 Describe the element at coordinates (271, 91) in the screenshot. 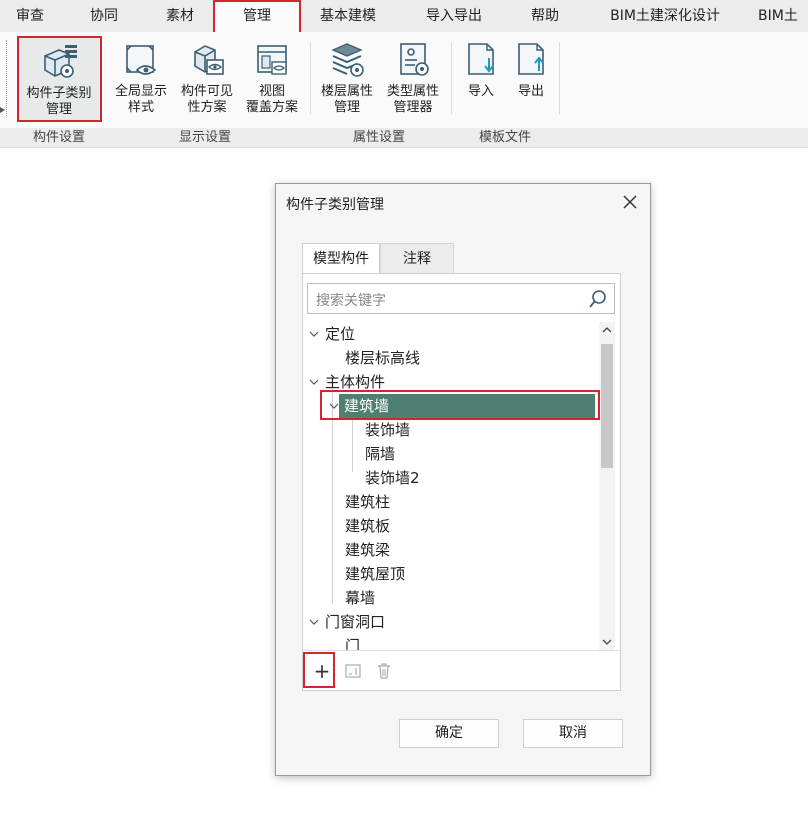

I see `view-override-label-1: 视图` at that location.